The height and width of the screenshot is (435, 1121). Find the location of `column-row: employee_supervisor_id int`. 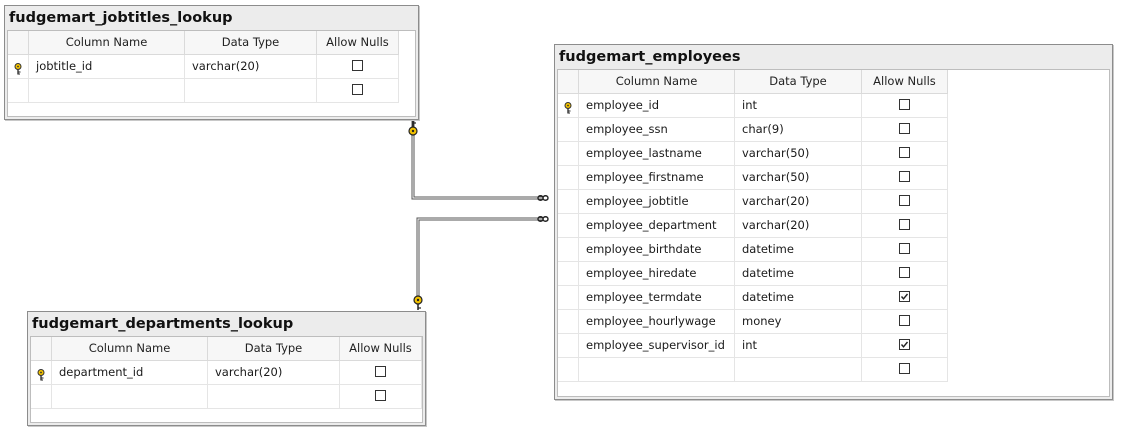

column-row: employee_supervisor_id int is located at coordinates (753, 346).